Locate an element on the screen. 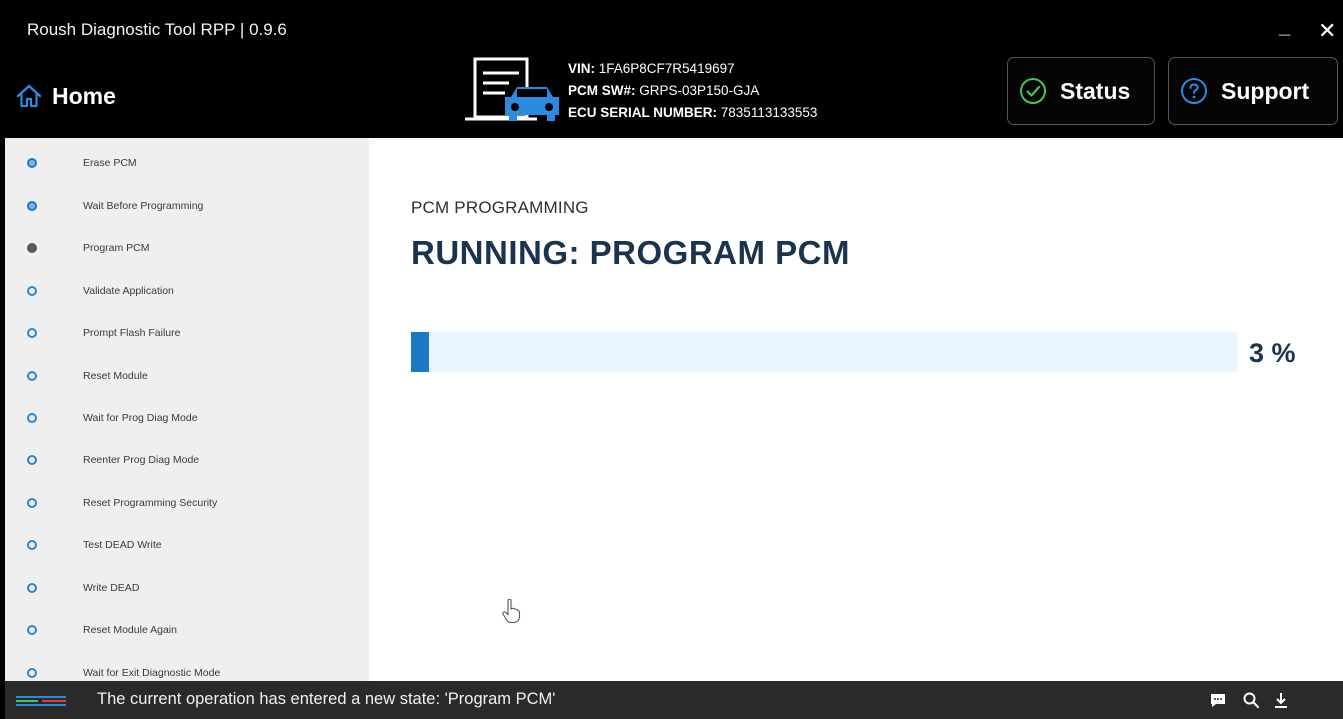  step-label: Validate Application is located at coordinates (128, 291).